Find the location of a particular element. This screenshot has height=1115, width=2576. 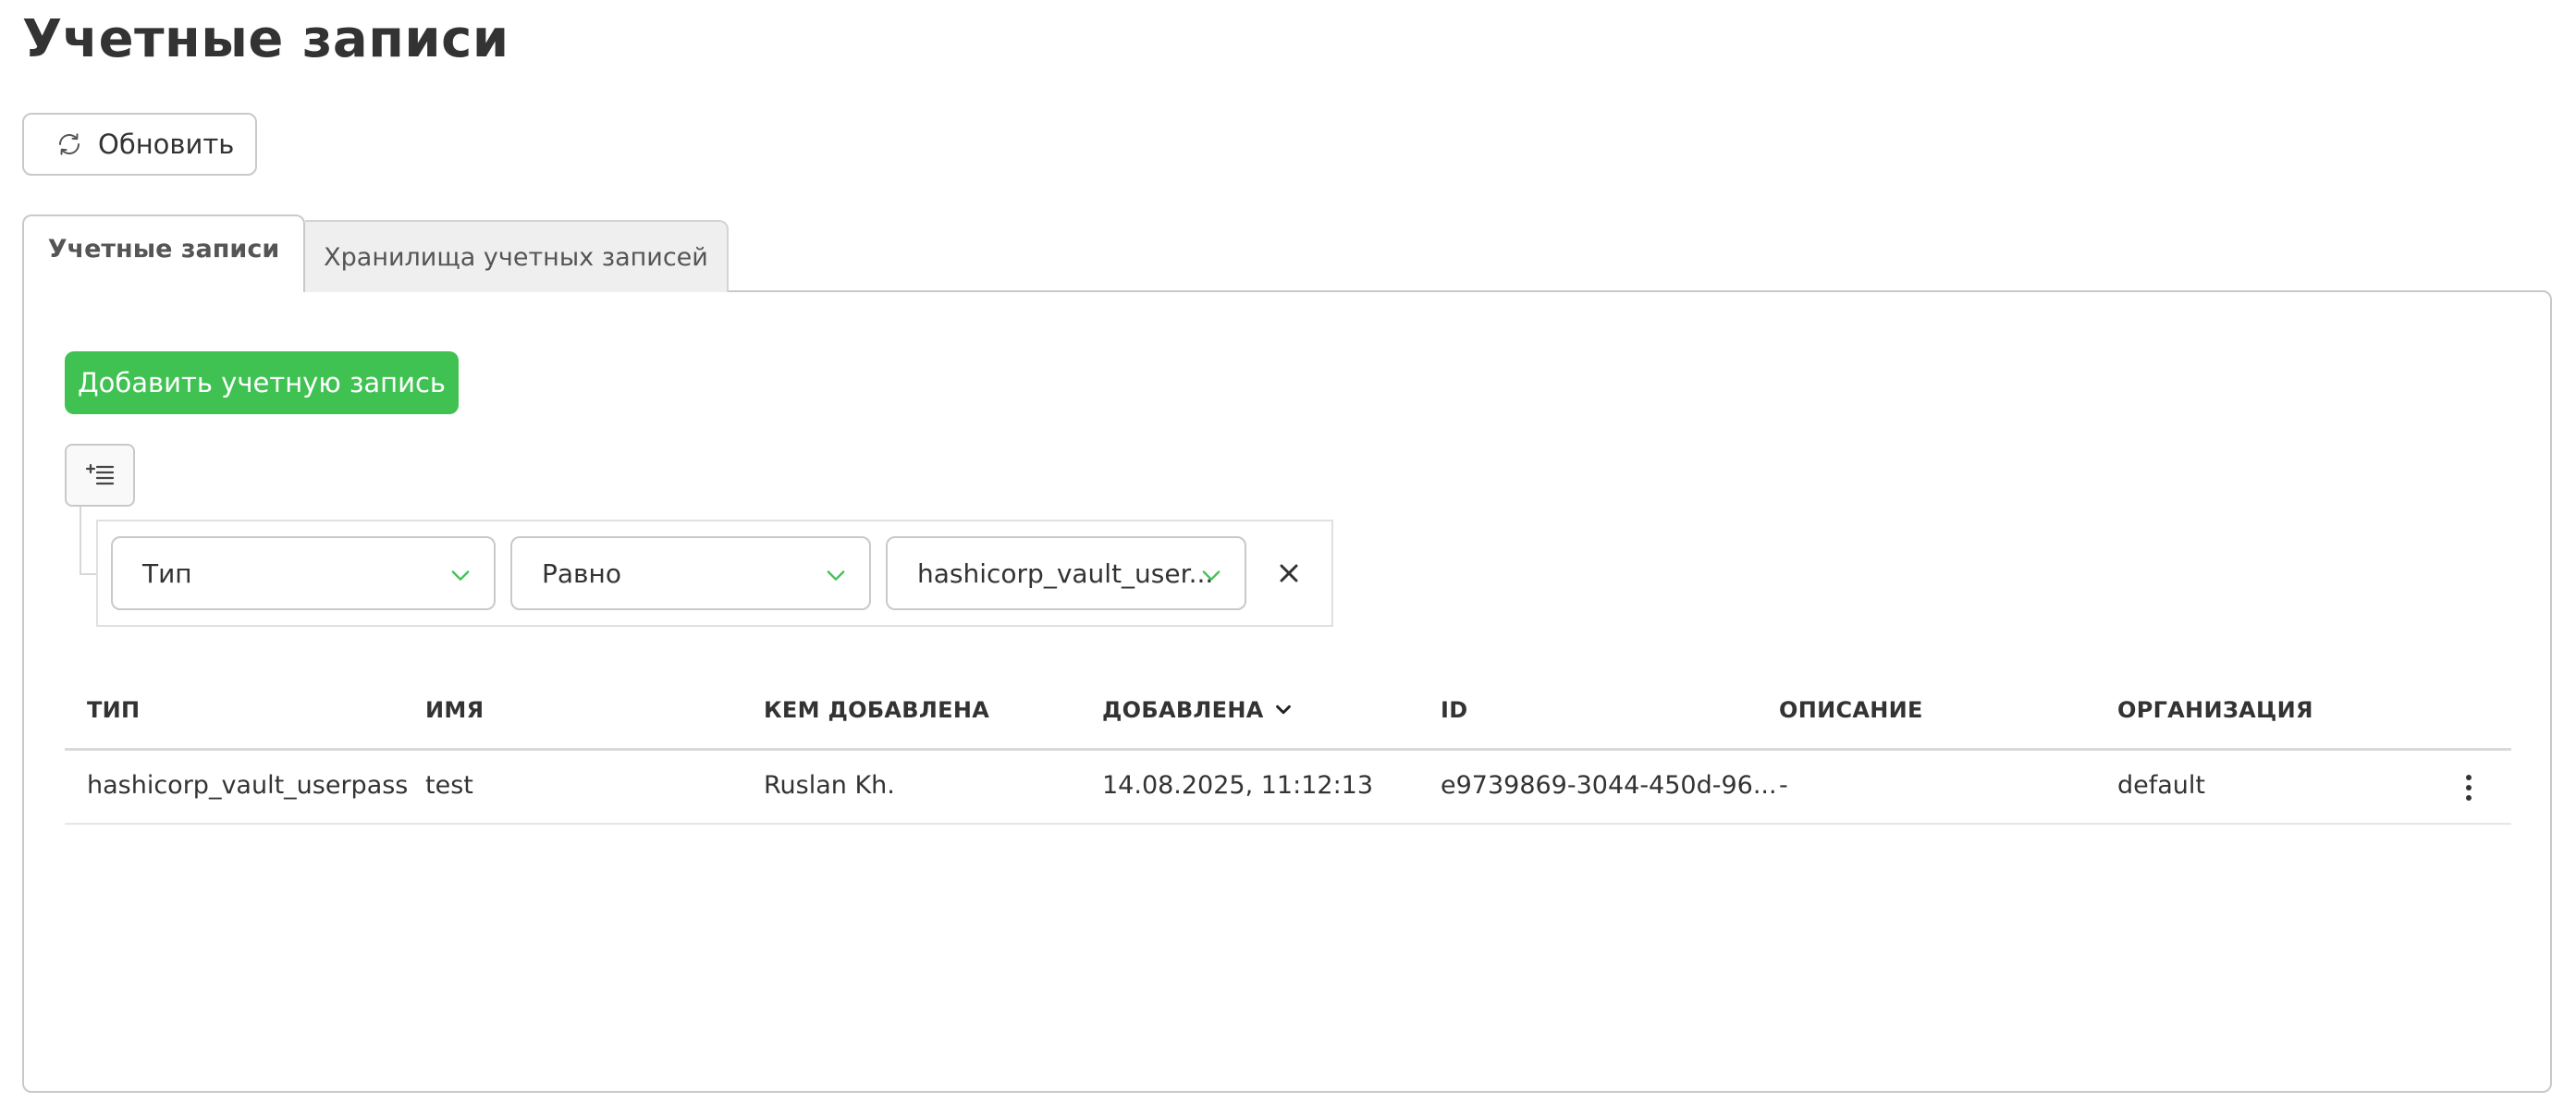

refresh-icon is located at coordinates (69, 144).